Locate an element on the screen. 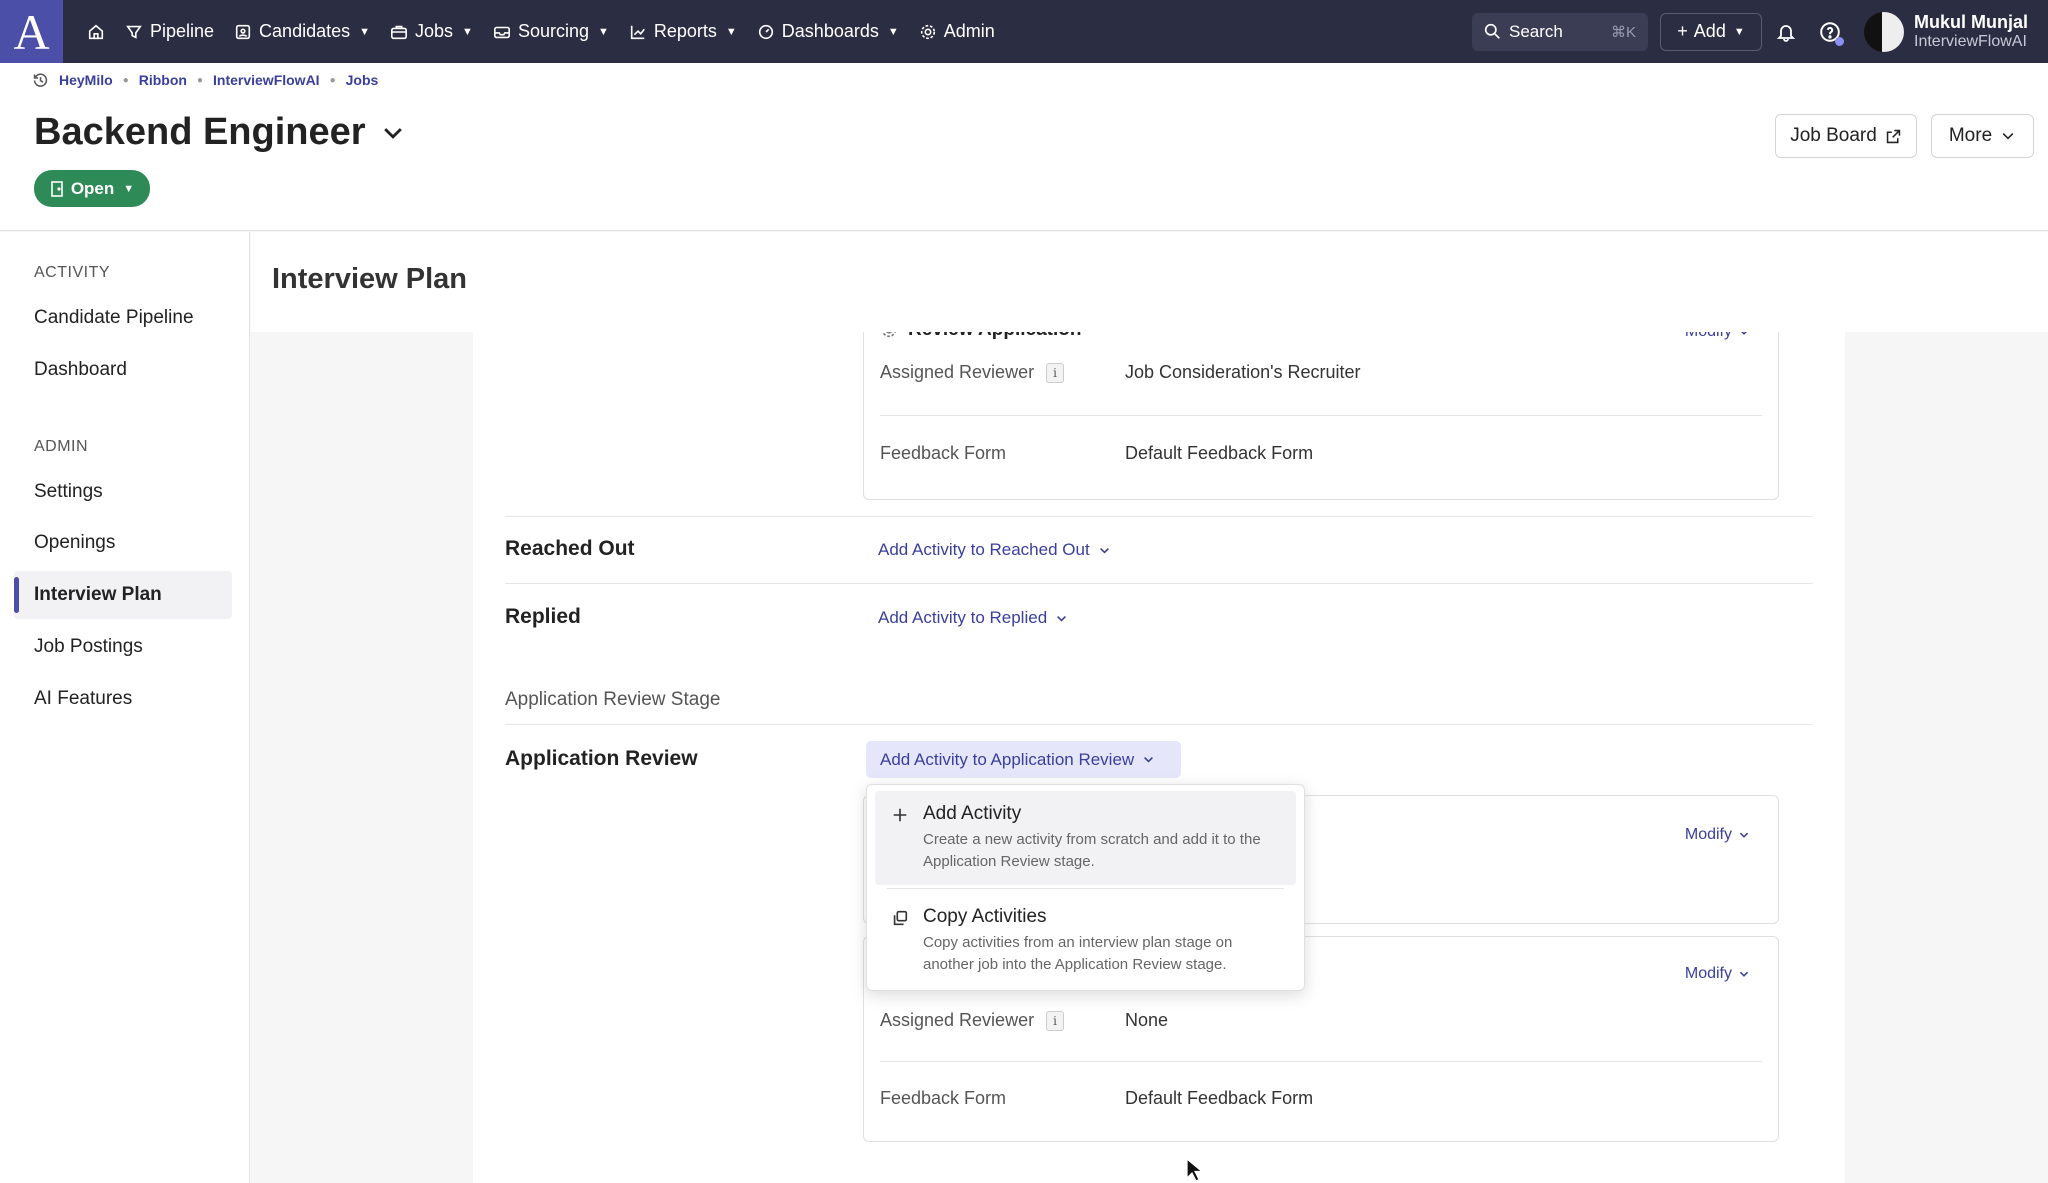 The image size is (2048, 1183). sidebar-item-settings: Settings is located at coordinates (123, 492).